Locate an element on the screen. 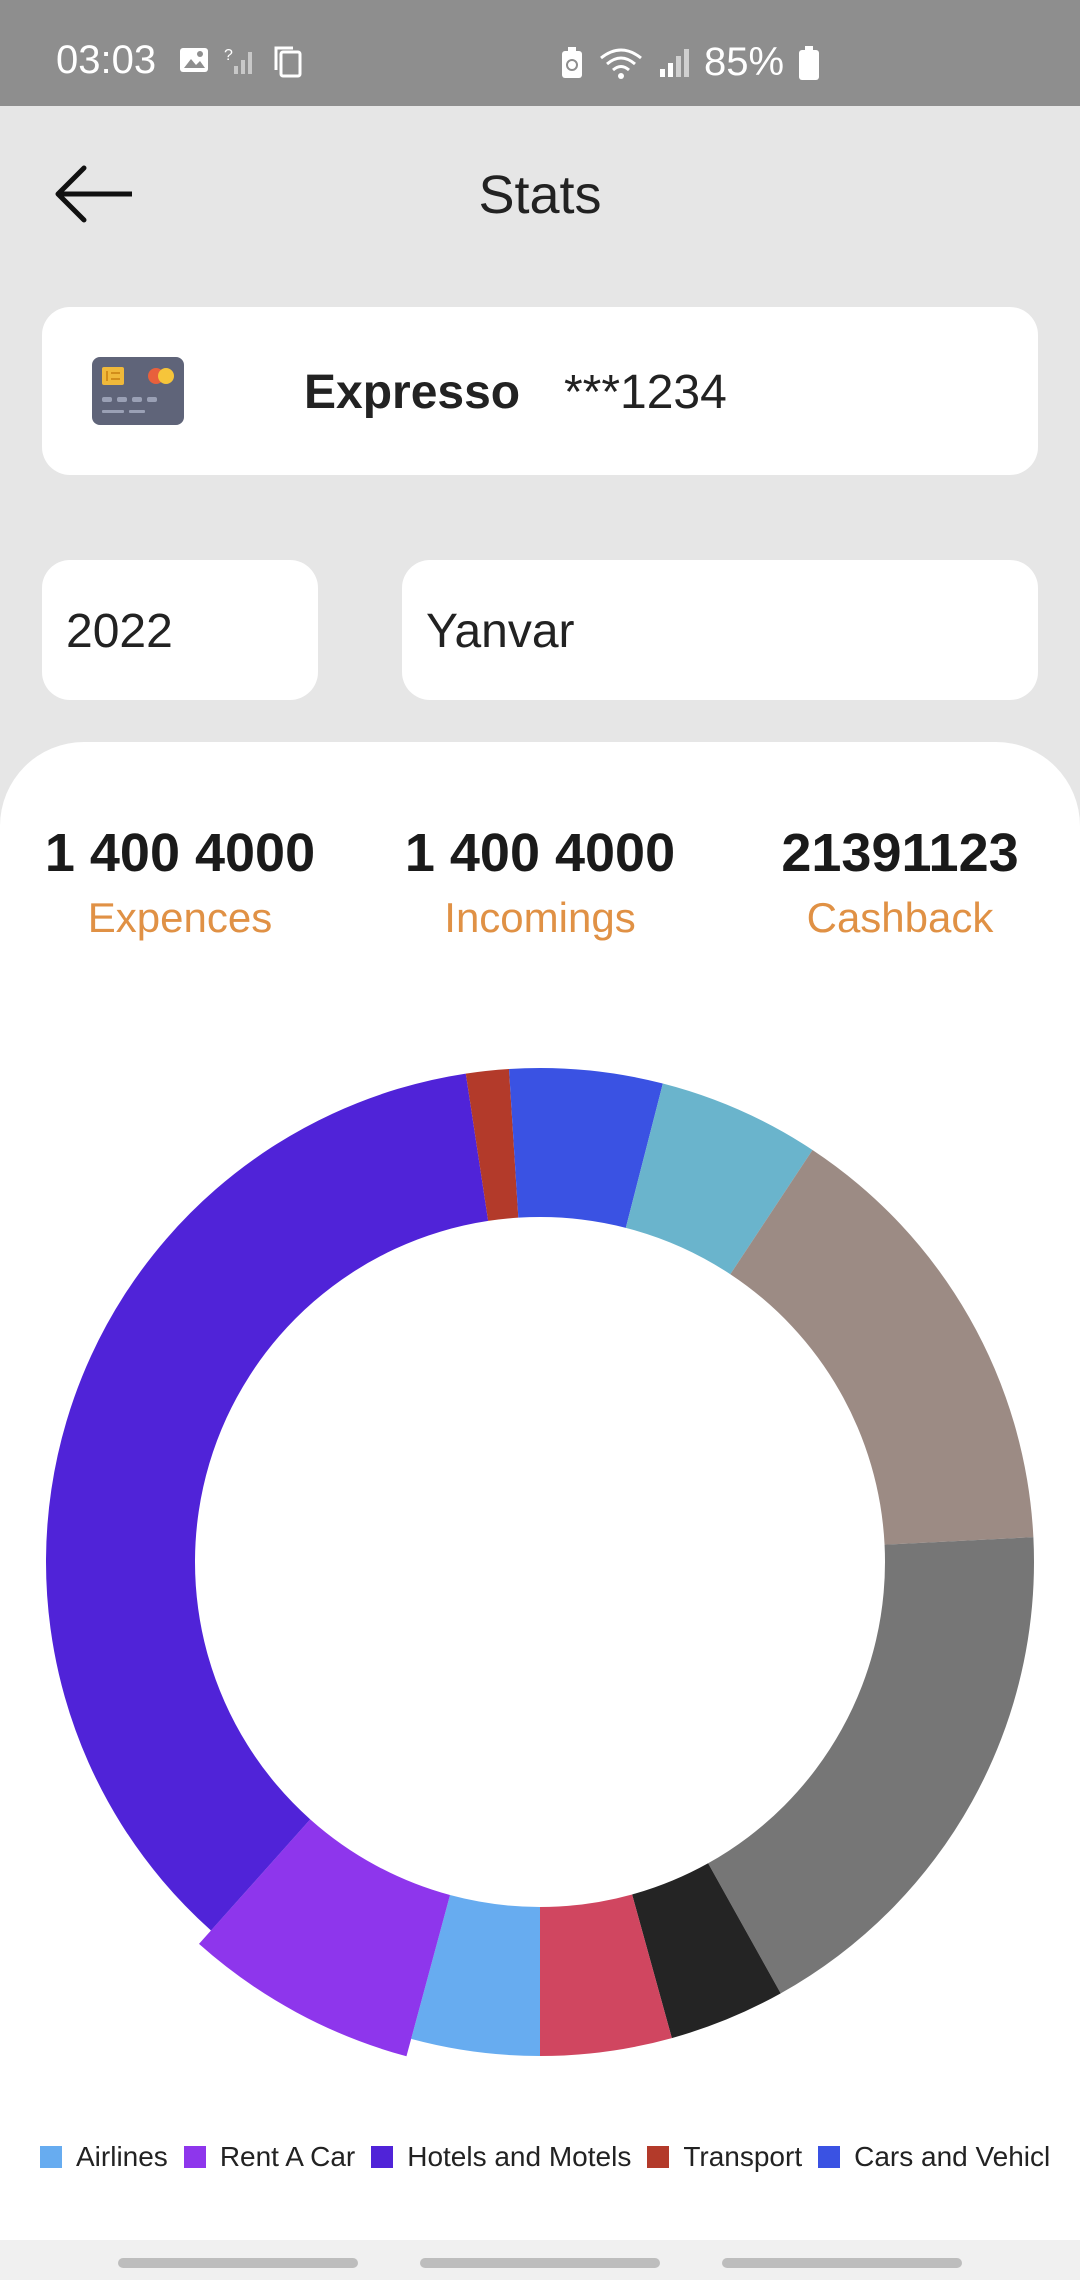 Image resolution: width=1080 pixels, height=2280 pixels. status-bar: 03:03 ? 85% is located at coordinates (540, 53).